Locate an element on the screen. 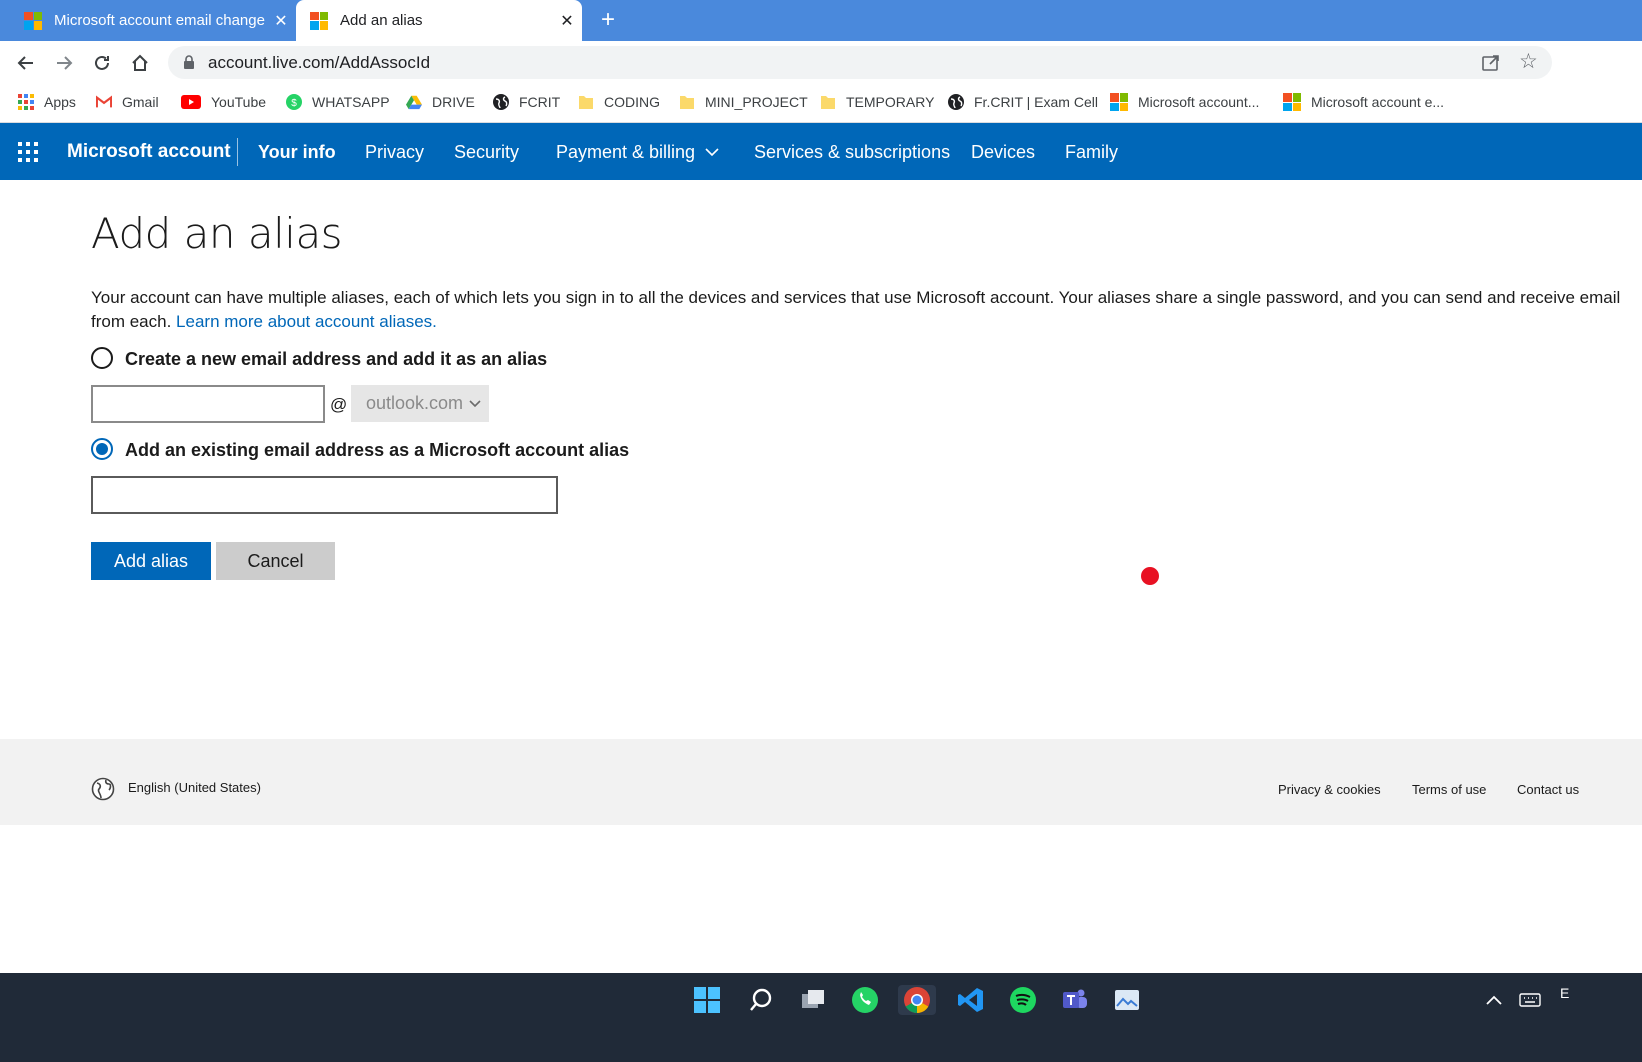 The height and width of the screenshot is (1062, 1642). bookmark-drive: DRIVE is located at coordinates (440, 102).